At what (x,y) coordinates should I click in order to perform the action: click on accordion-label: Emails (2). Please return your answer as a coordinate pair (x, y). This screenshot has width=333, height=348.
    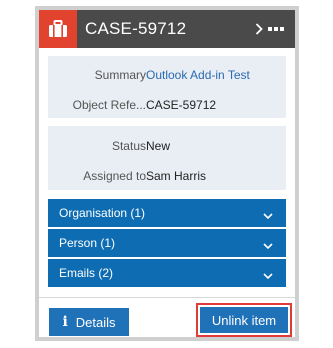
    Looking at the image, I should click on (86, 273).